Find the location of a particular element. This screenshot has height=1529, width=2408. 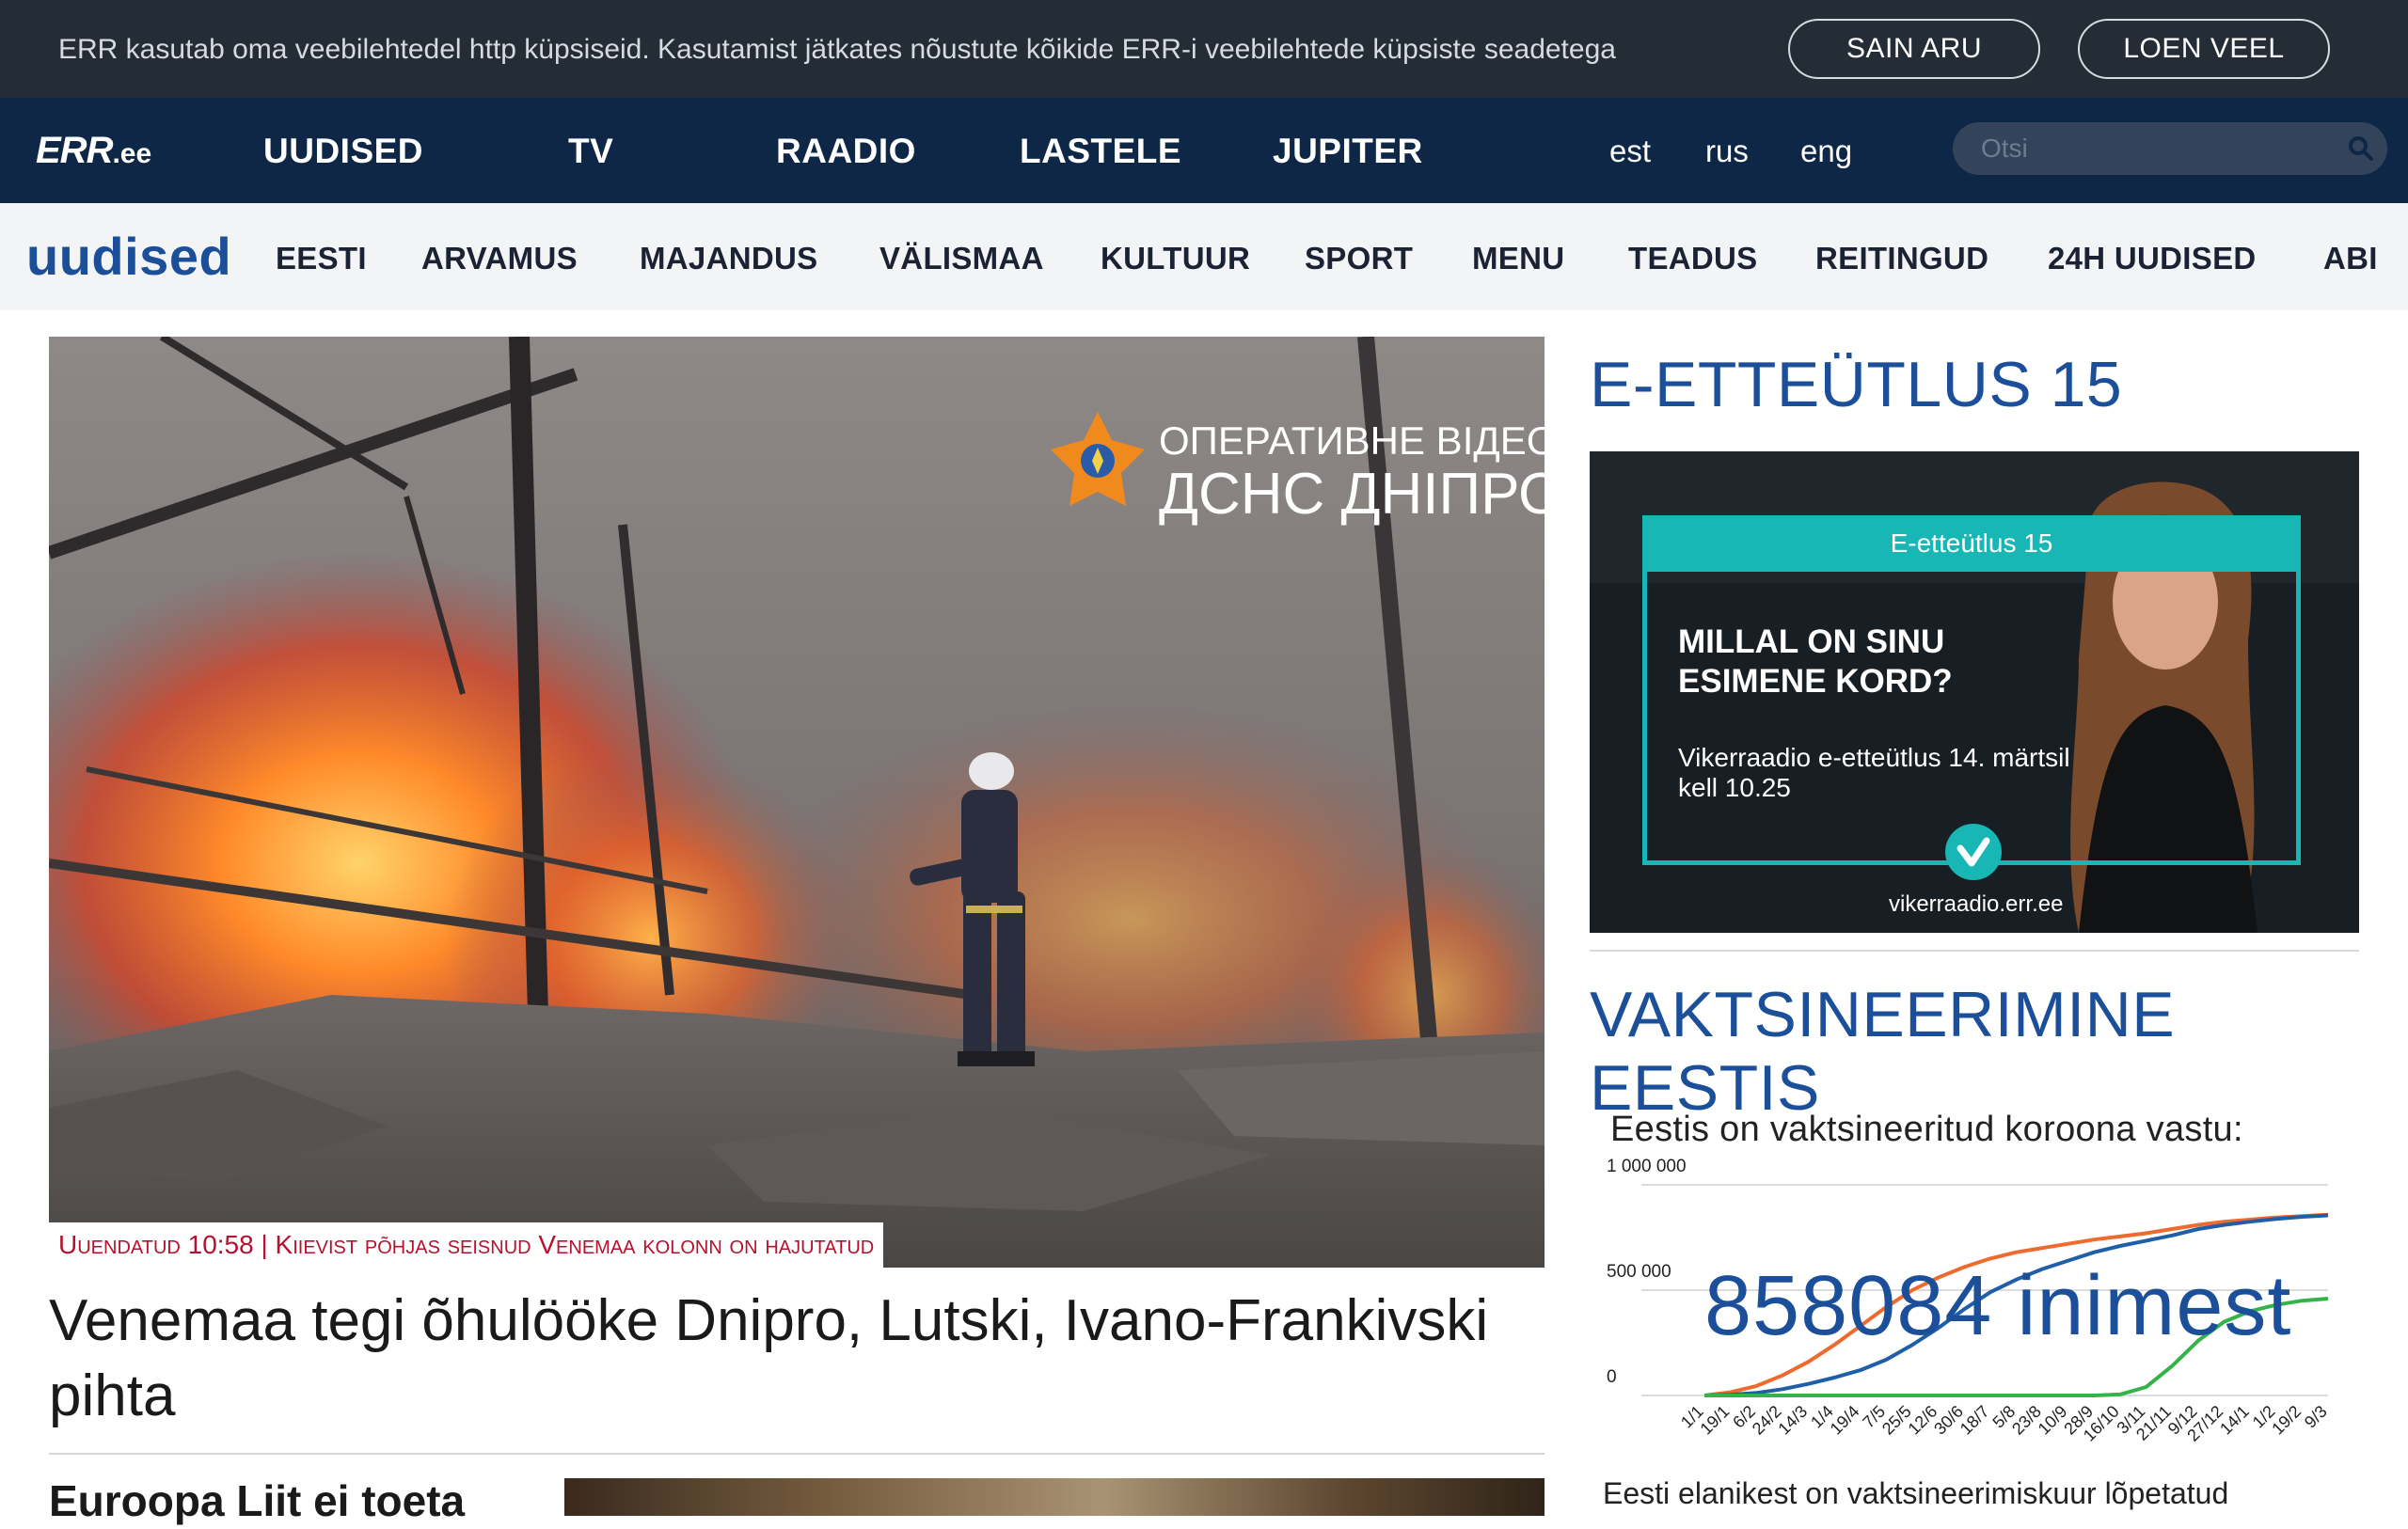

vaccination-lead: Eestis on vaktsineeritud koroona vastu: is located at coordinates (1926, 1129).